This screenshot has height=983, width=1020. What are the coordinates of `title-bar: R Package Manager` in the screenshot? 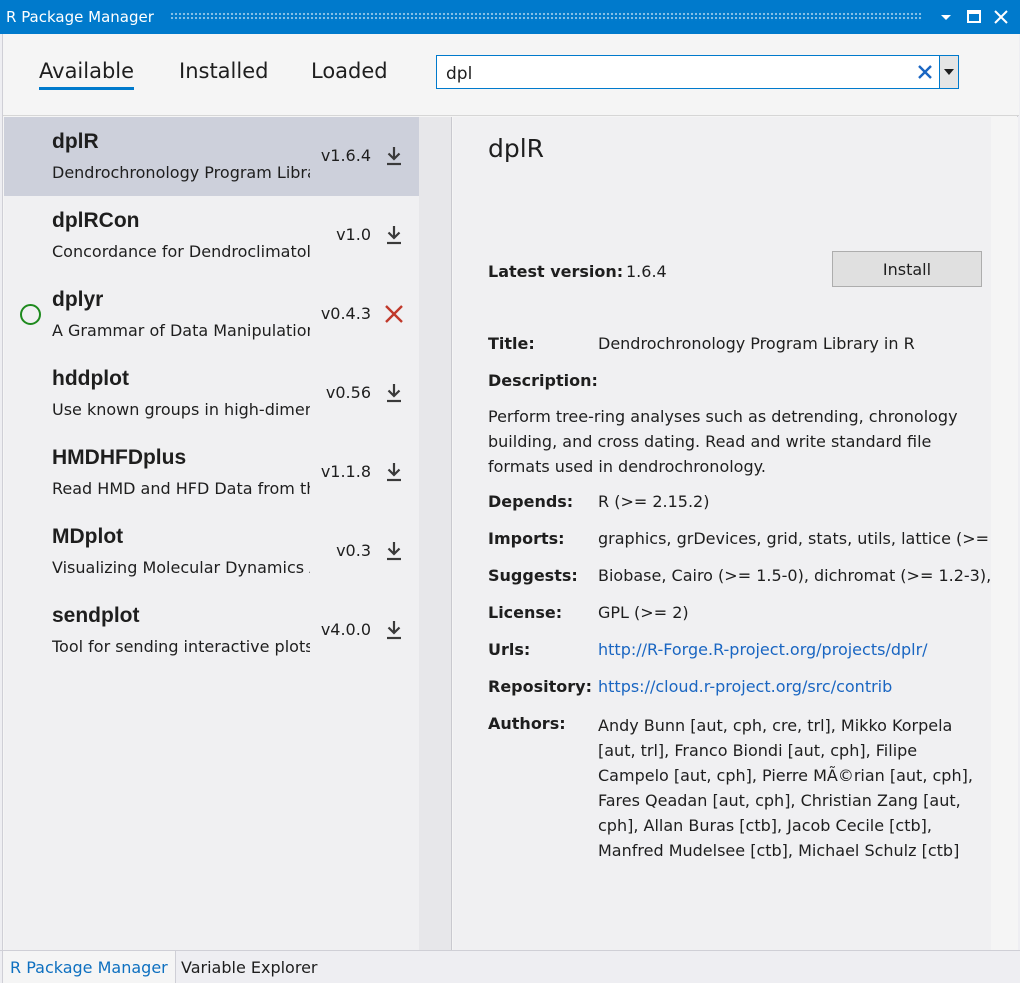 It's located at (510, 17).